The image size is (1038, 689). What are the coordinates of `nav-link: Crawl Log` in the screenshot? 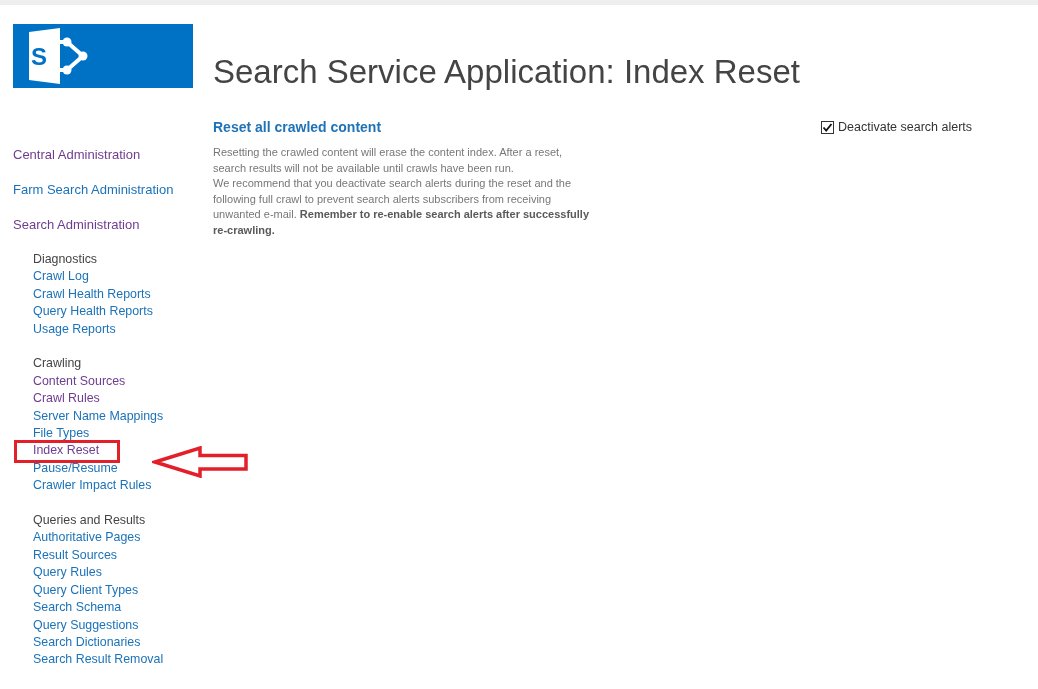 It's located at (61, 276).